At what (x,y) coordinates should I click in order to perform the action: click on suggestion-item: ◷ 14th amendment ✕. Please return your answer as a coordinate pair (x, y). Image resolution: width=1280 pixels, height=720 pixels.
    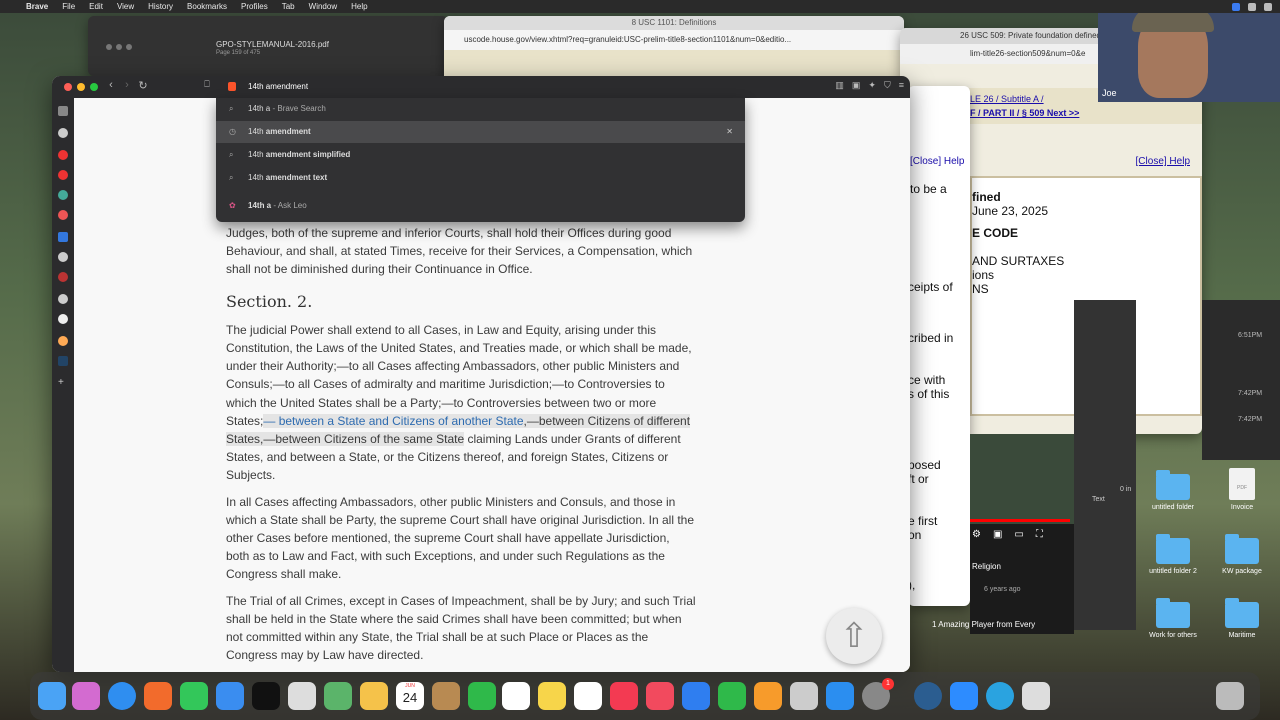
    Looking at the image, I should click on (480, 132).